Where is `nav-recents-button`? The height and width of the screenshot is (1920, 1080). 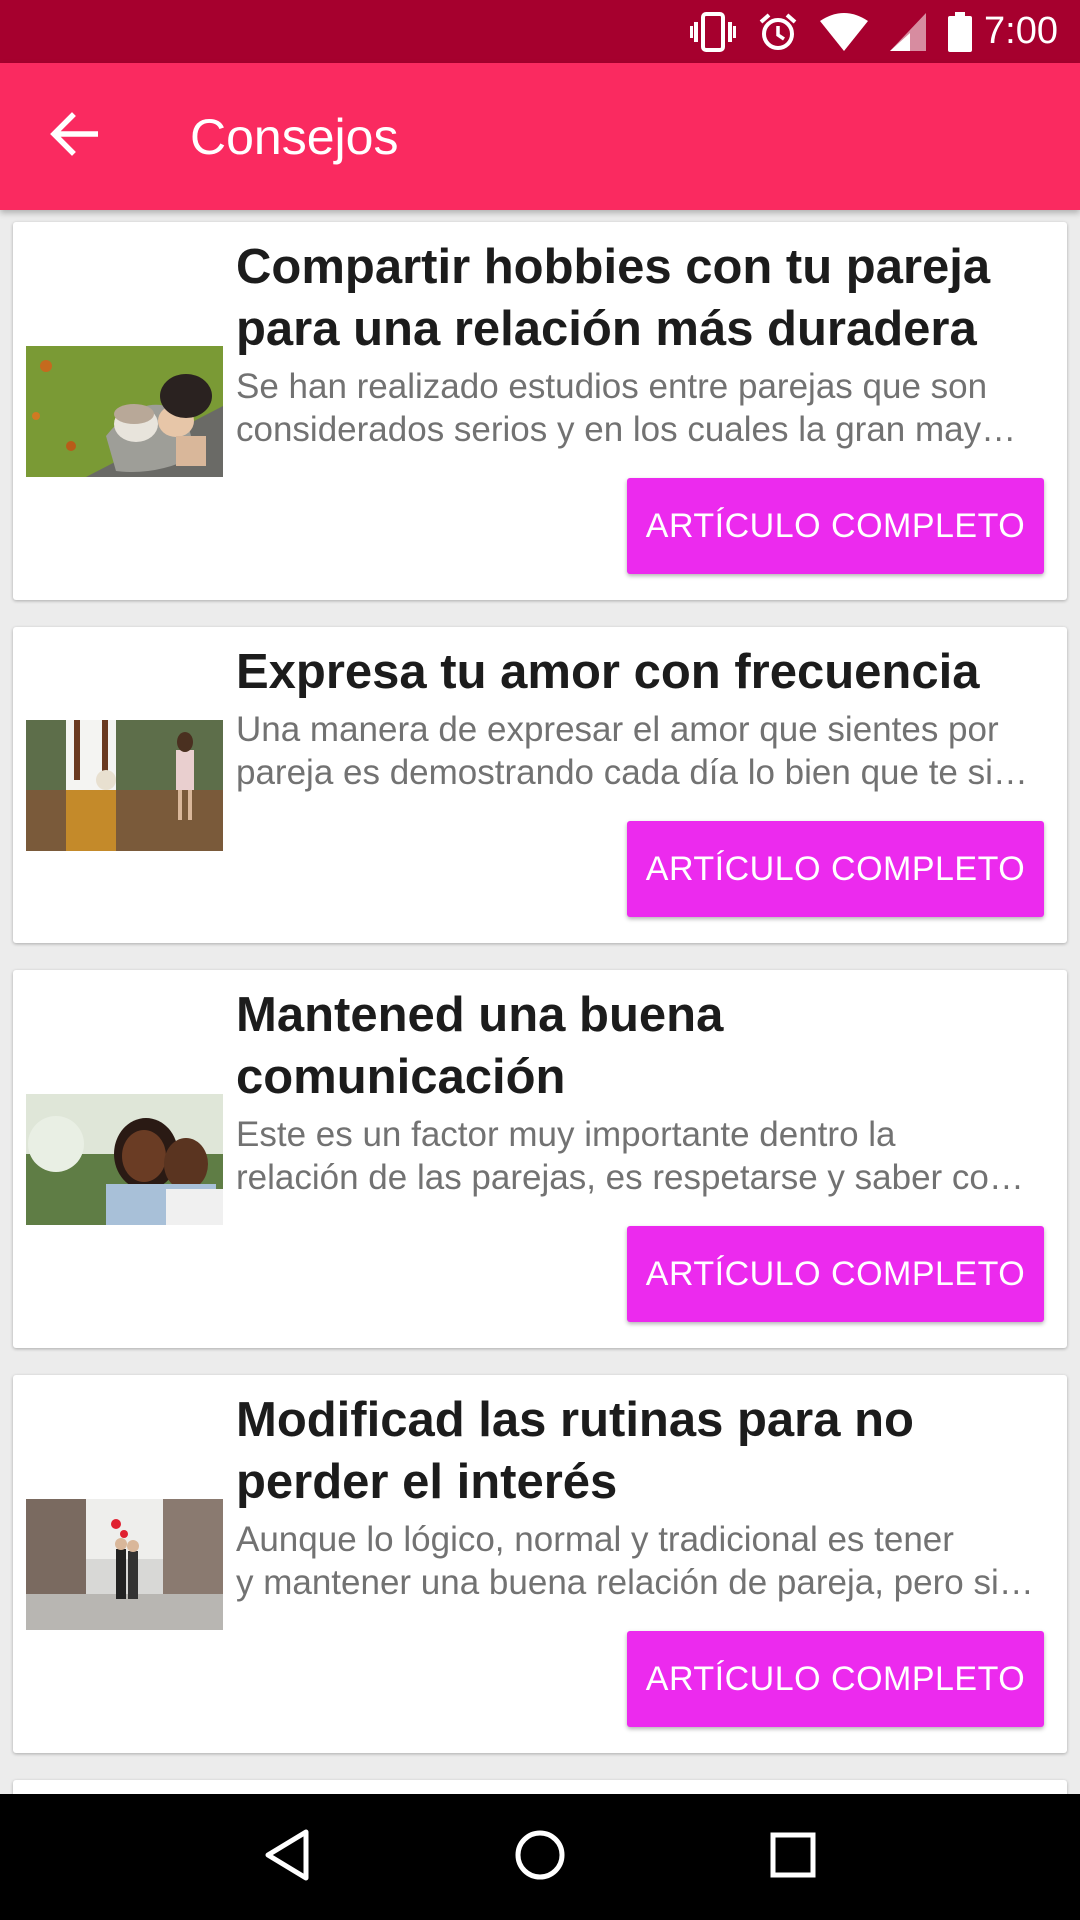
nav-recents-button is located at coordinates (793, 1857).